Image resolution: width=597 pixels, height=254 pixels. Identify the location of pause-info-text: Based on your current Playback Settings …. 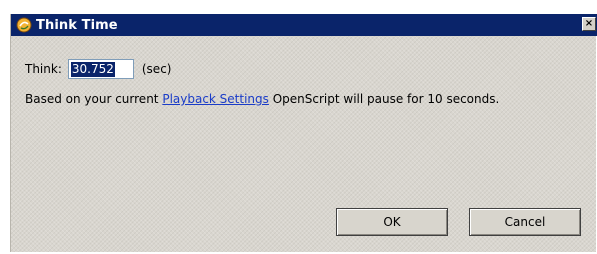
(262, 99).